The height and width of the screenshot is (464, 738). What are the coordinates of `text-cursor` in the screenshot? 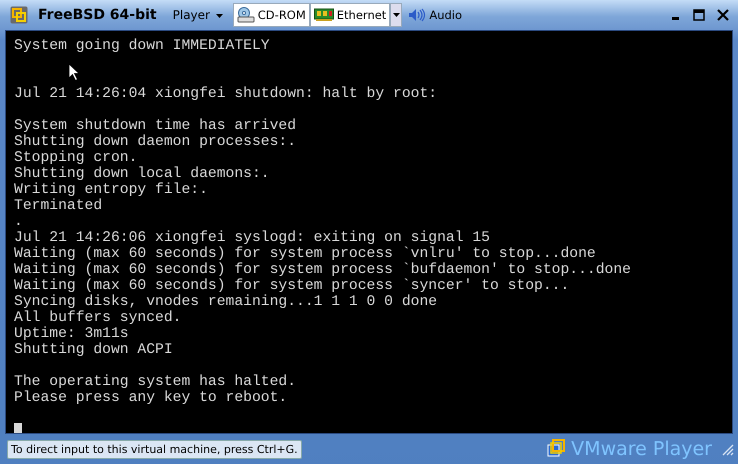 It's located at (18, 428).